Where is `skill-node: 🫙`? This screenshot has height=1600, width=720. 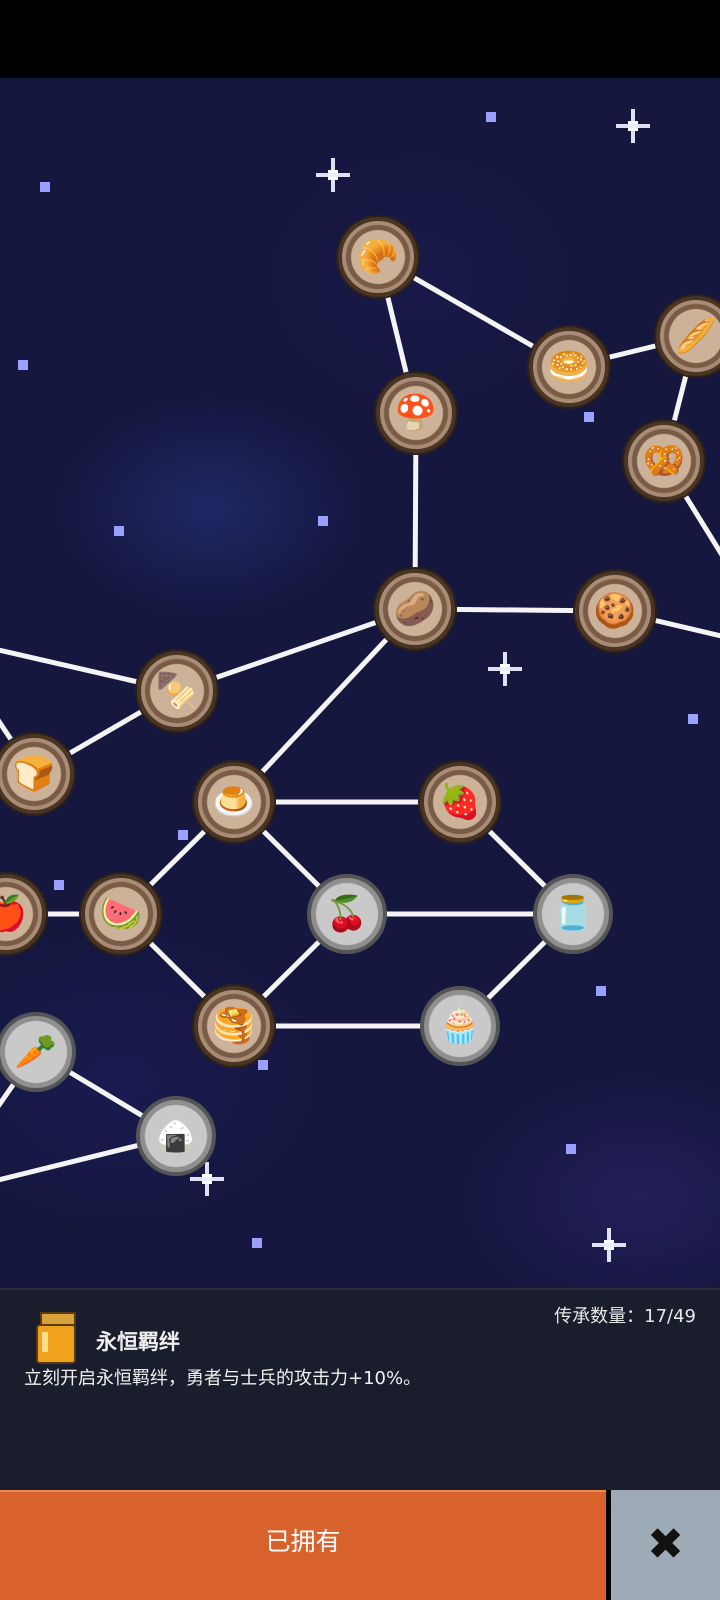
skill-node: 🫙 is located at coordinates (573, 914).